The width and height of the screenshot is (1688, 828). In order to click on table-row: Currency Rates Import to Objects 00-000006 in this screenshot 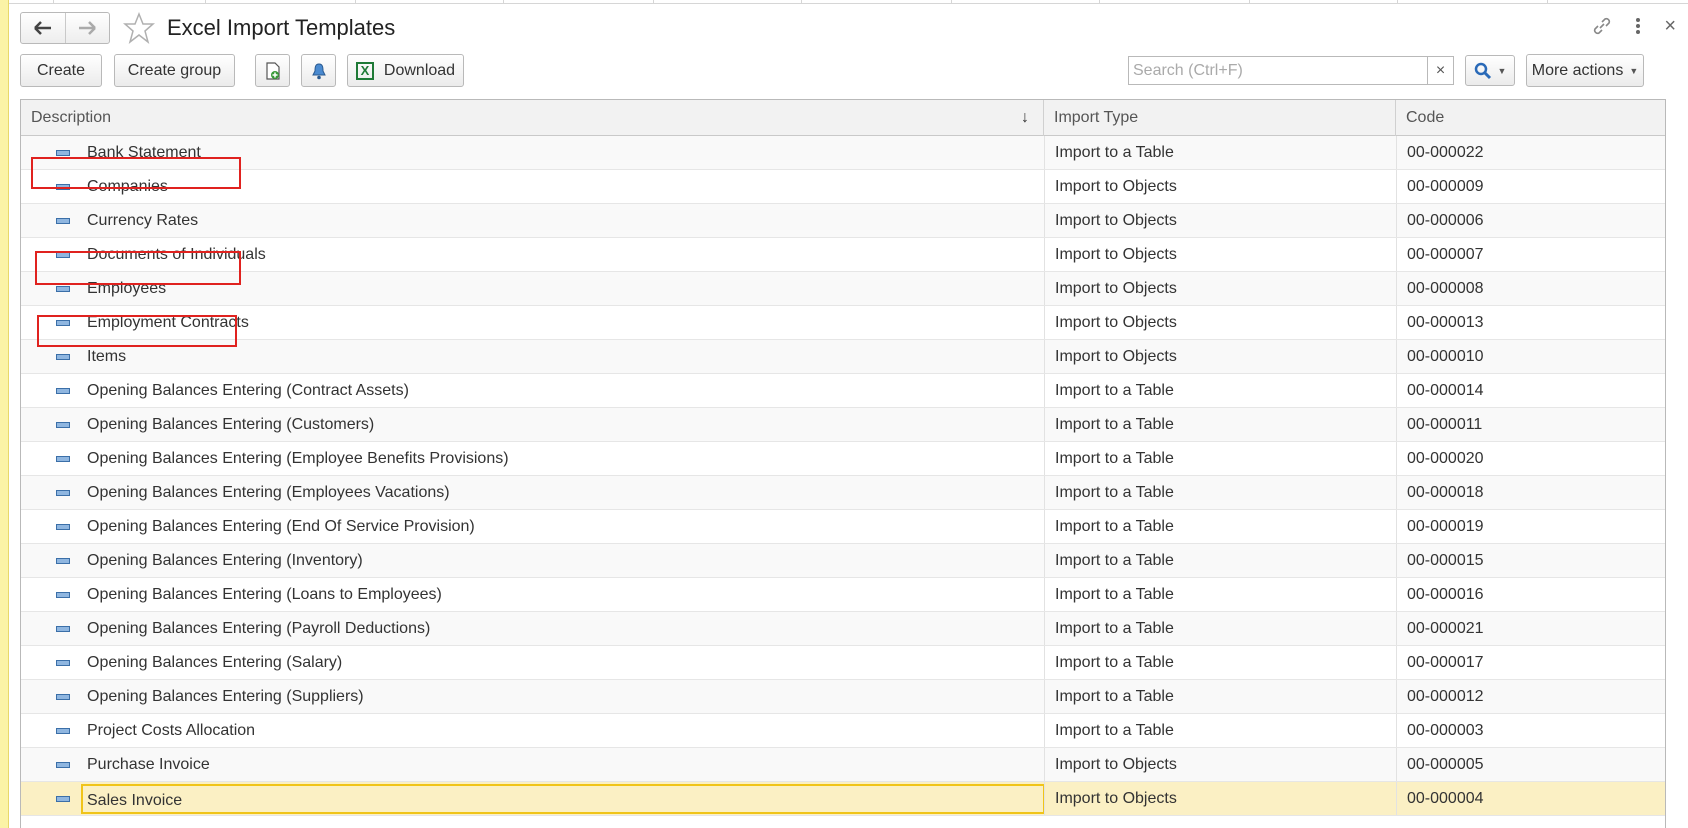, I will do `click(843, 221)`.